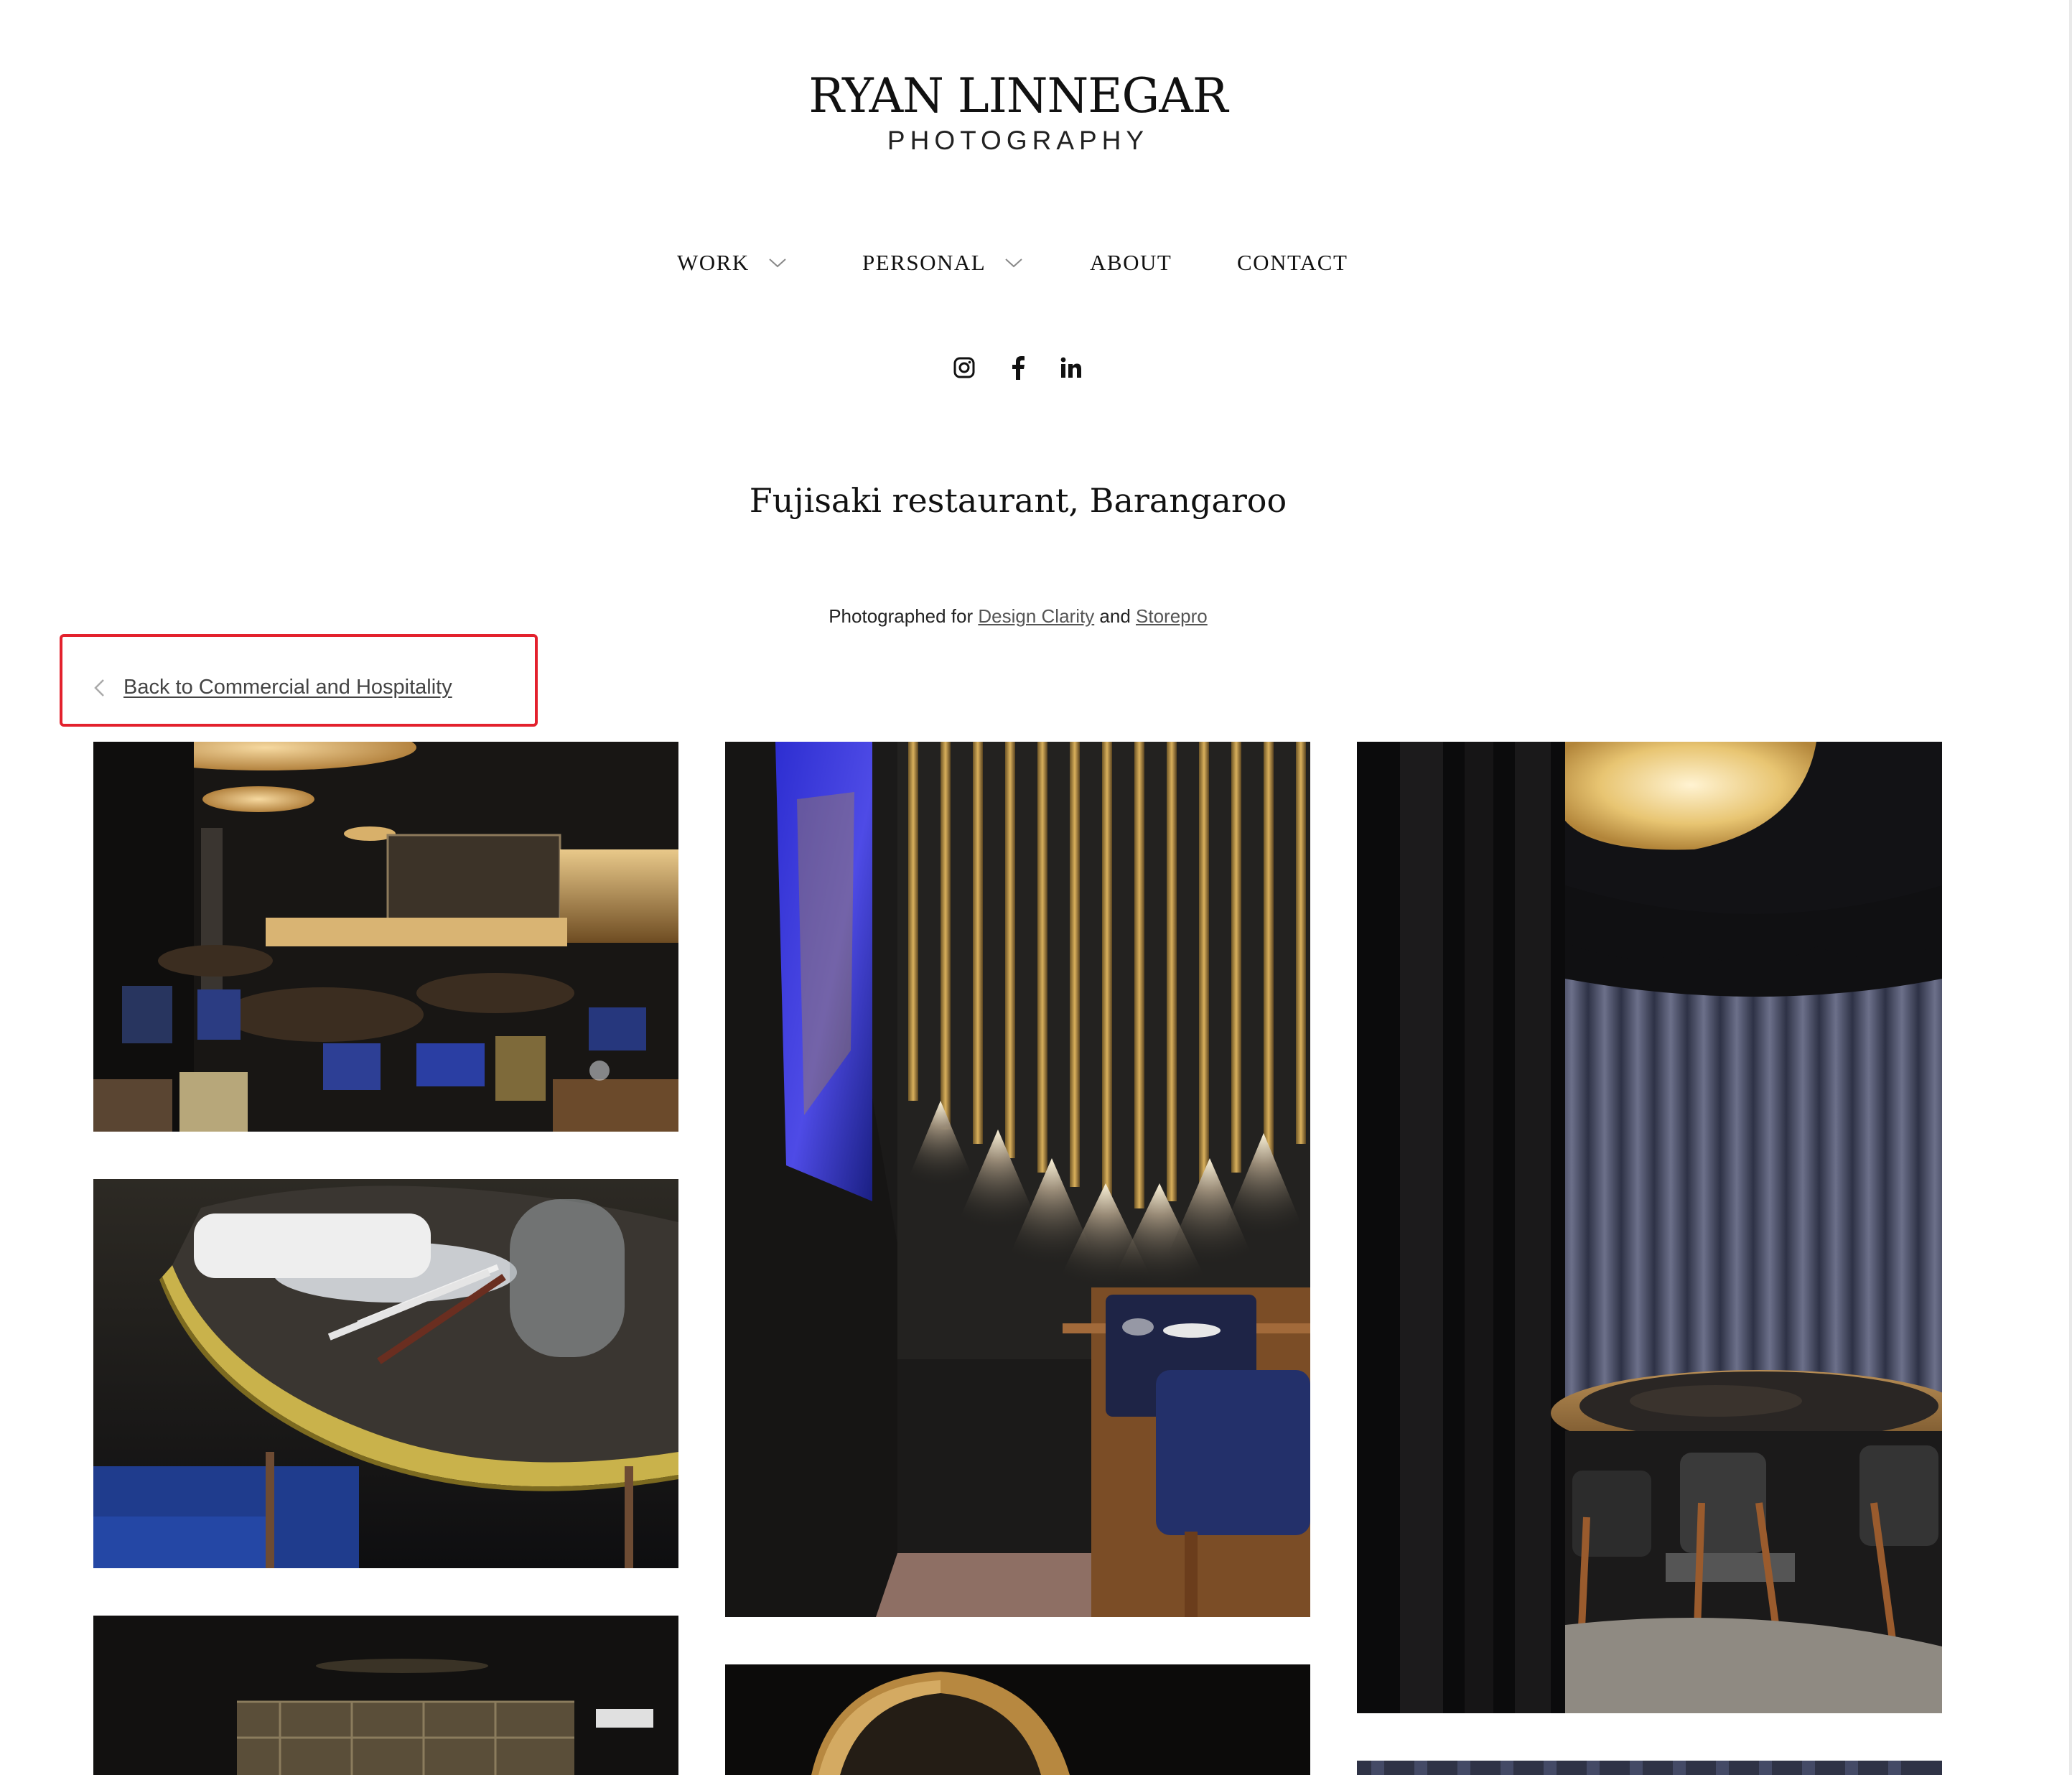 This screenshot has width=2072, height=1775. Describe the element at coordinates (1115, 616) in the screenshot. I see `caption-and: and` at that location.